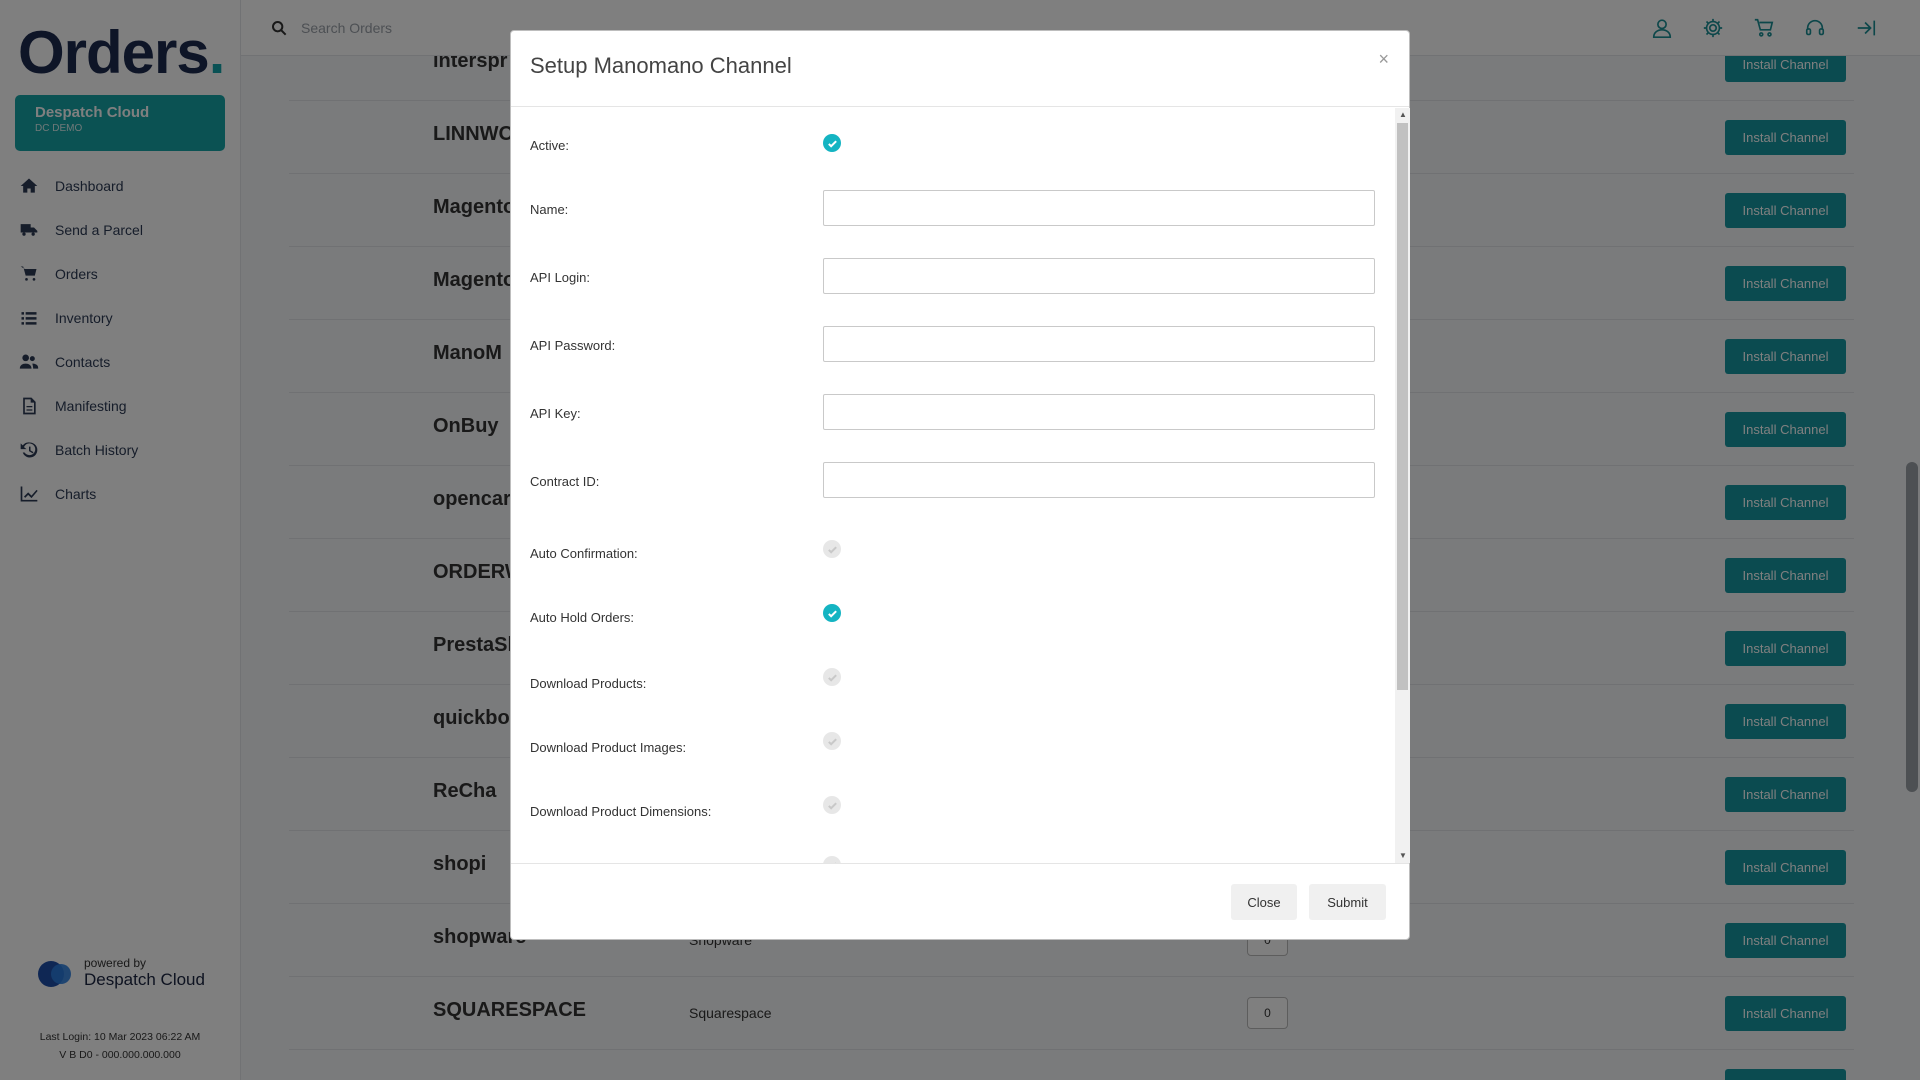 The image size is (1920, 1080). What do you see at coordinates (832, 549) in the screenshot?
I see `auto-confirmation-checkbox` at bounding box center [832, 549].